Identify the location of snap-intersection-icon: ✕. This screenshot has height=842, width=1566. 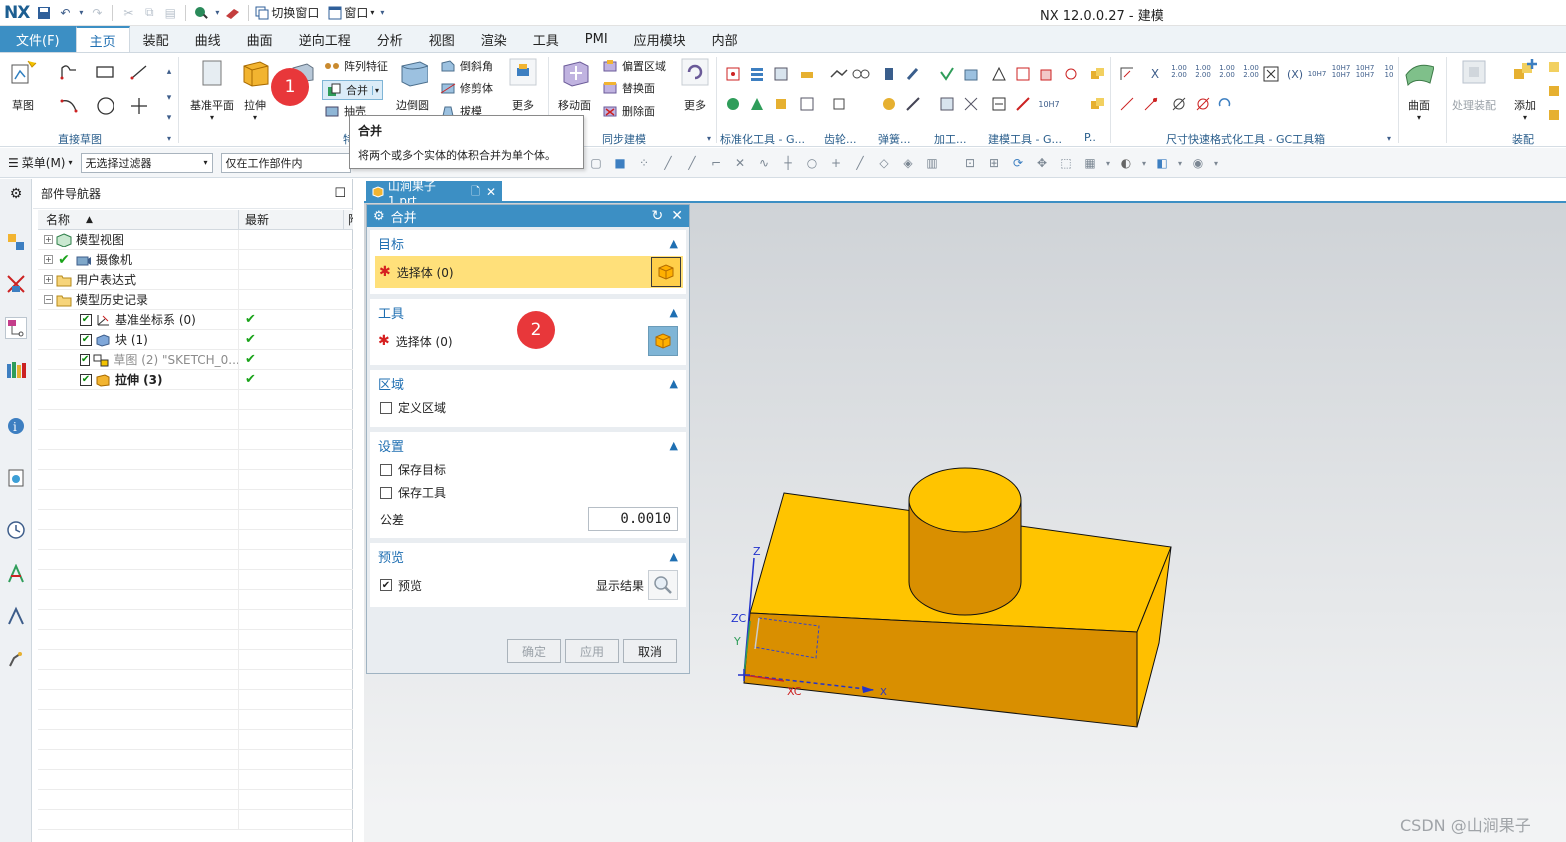
(740, 163).